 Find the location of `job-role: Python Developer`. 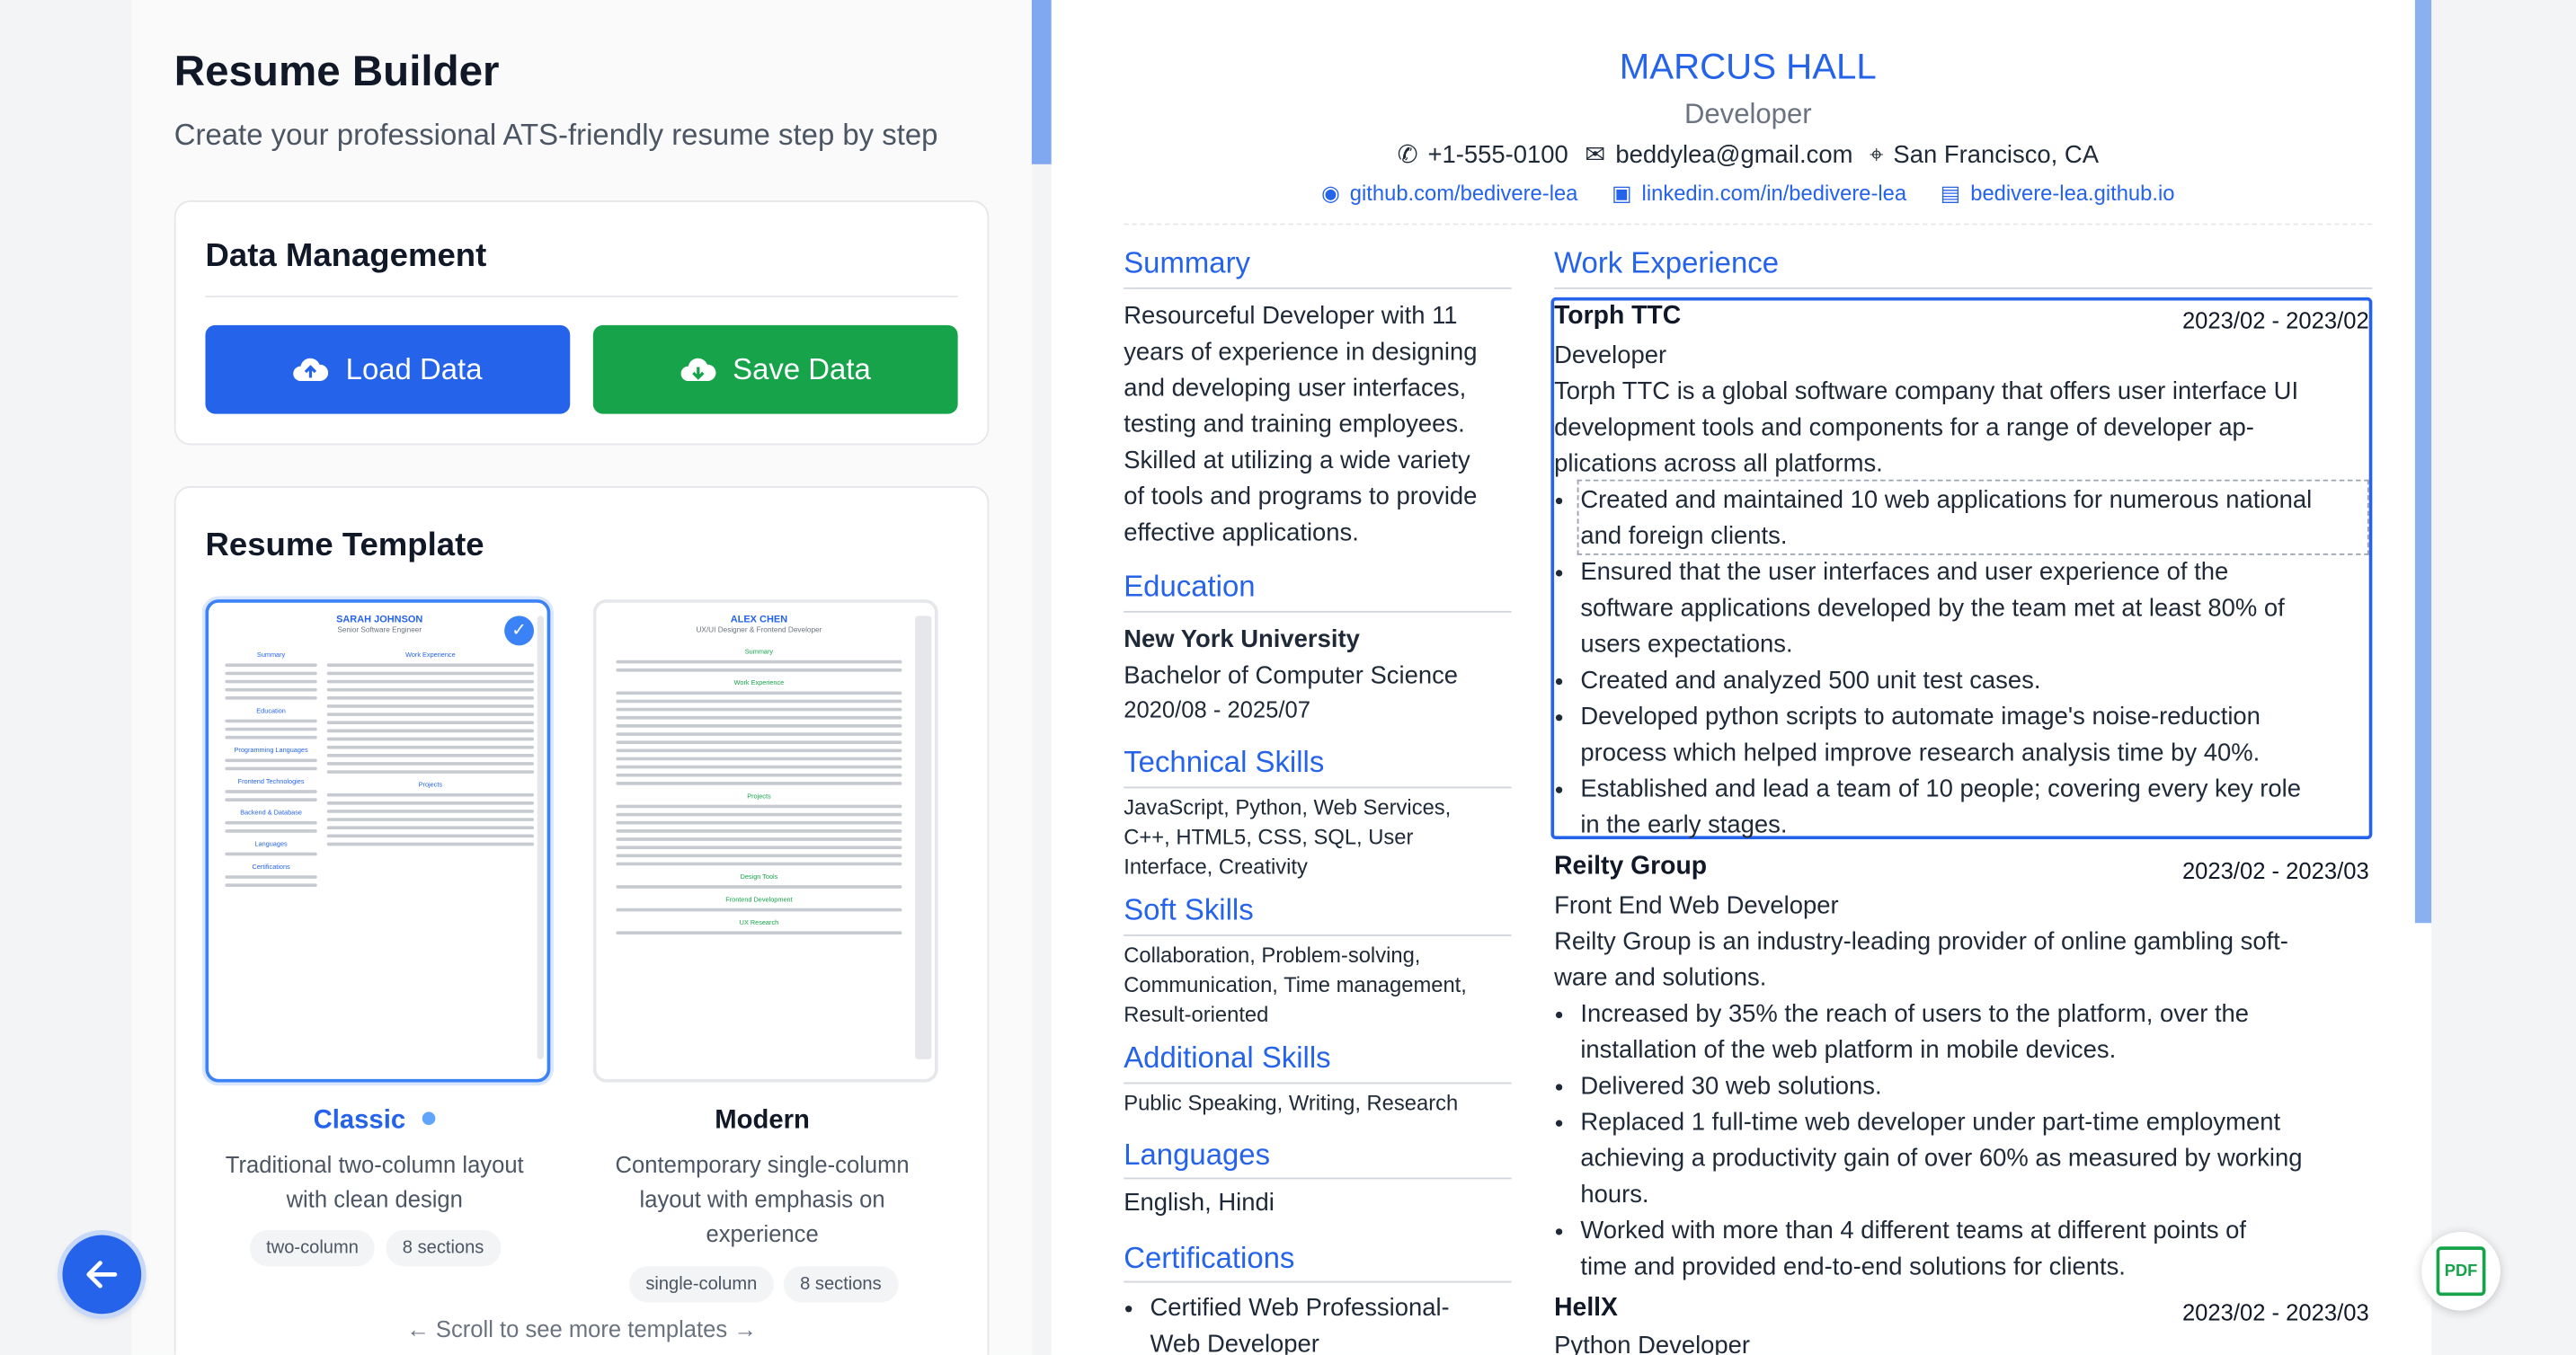

job-role: Python Developer is located at coordinates (1652, 1343).